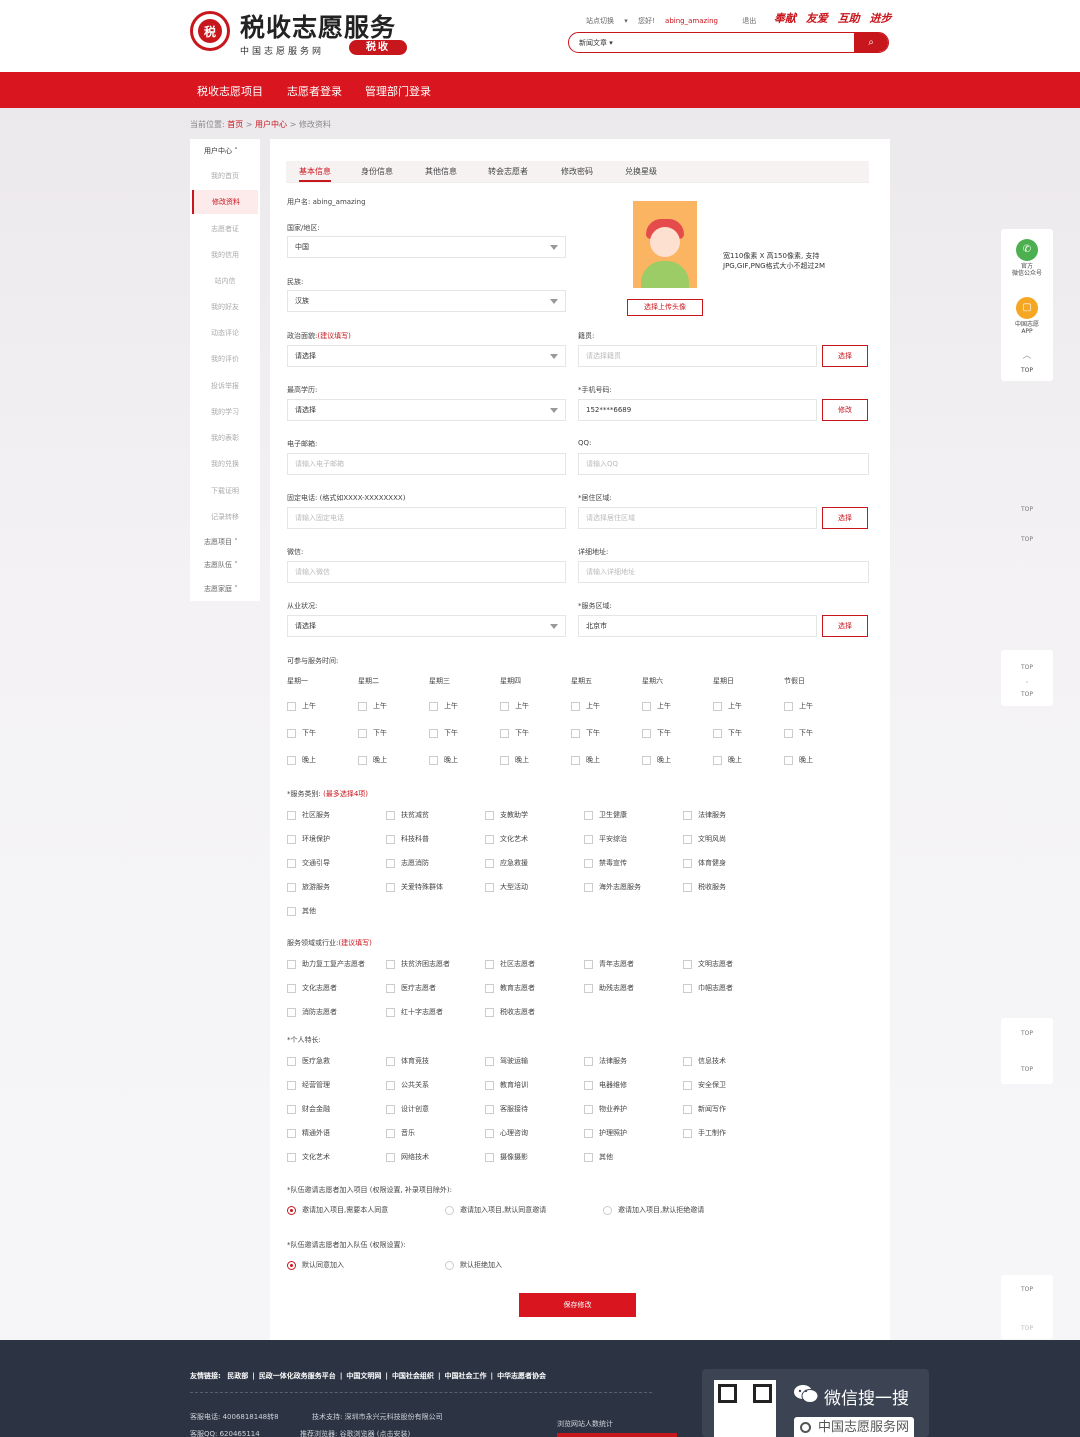 This screenshot has width=1080, height=1437. I want to click on service_types-checkbox: 其他, so click(301, 911).